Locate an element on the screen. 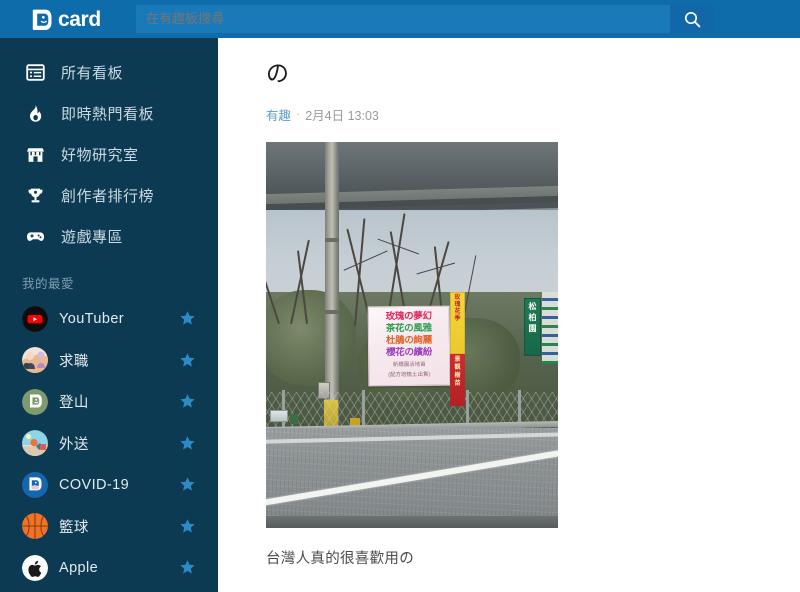 The width and height of the screenshot is (800, 592). tree-left is located at coordinates (311, 337).